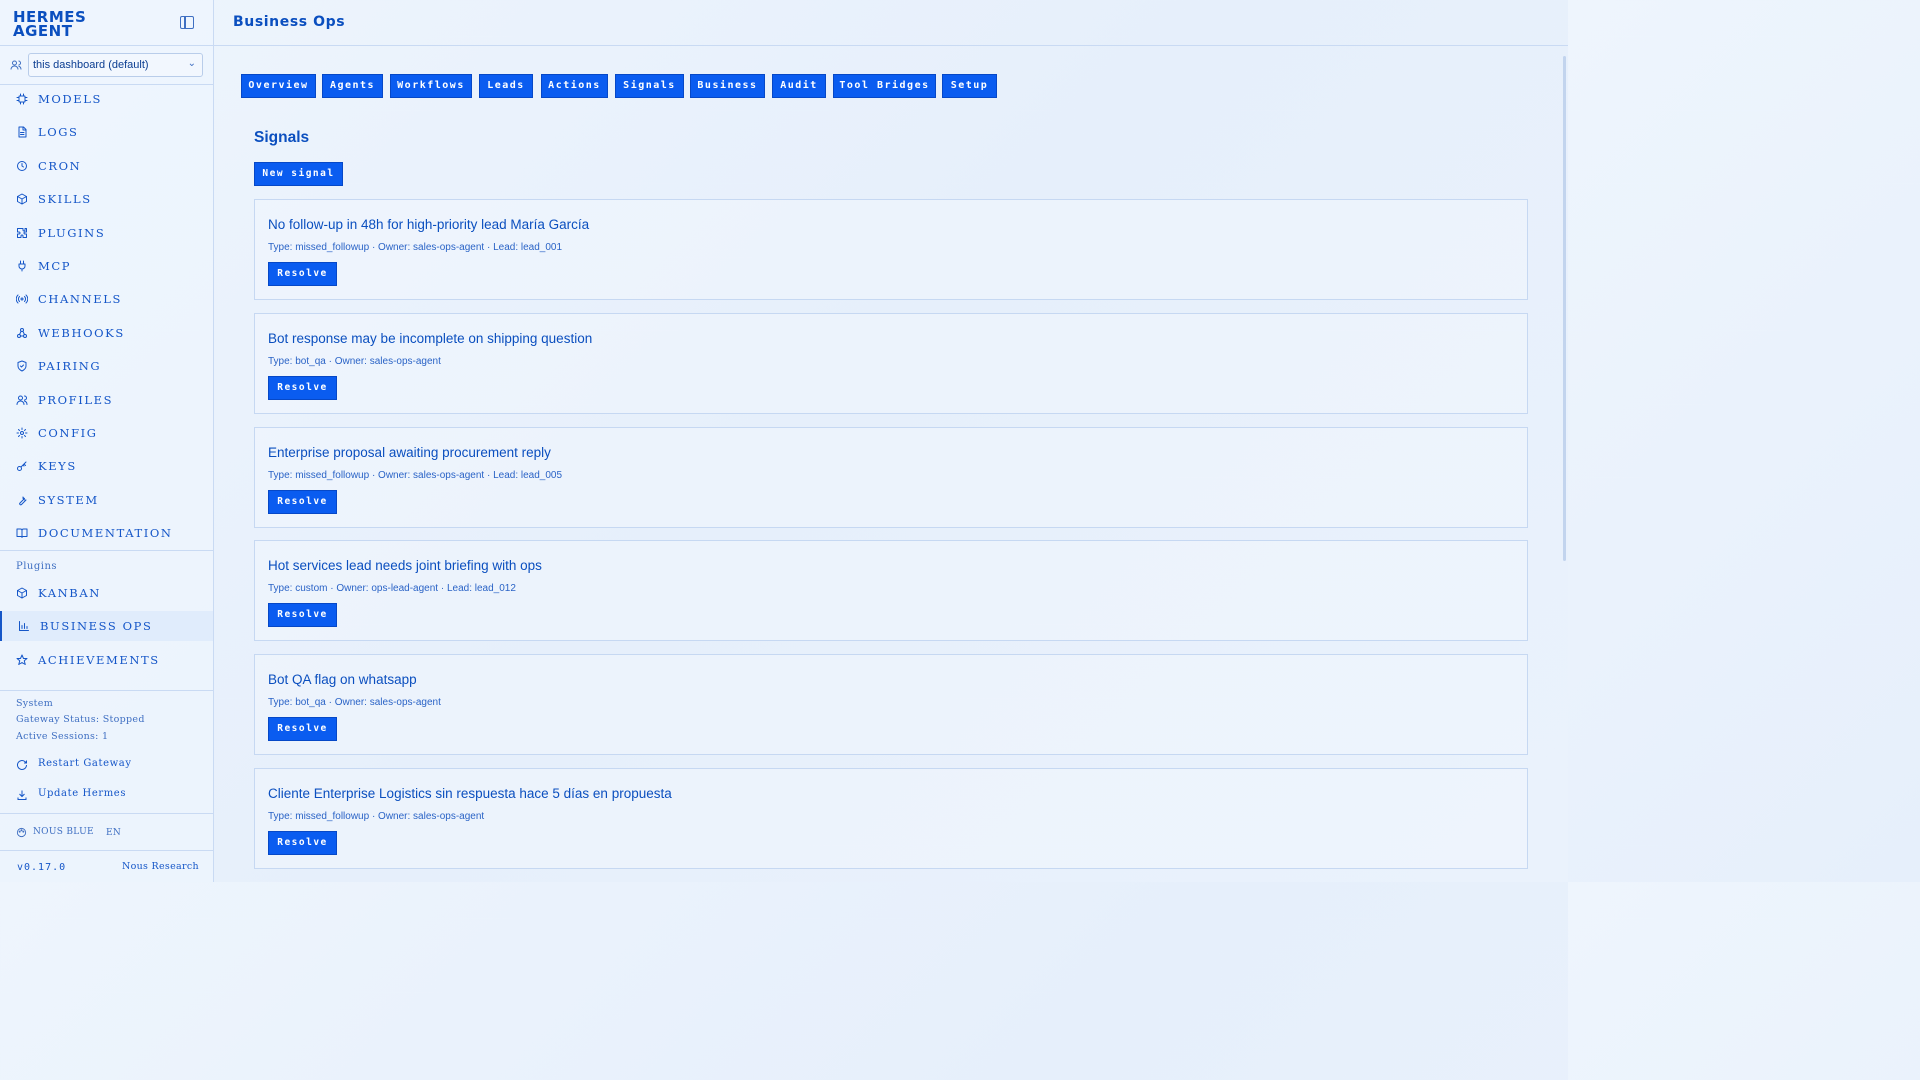 The height and width of the screenshot is (1080, 1920). Describe the element at coordinates (191, 63) in the screenshot. I see `chevron-down-icon: ⌄` at that location.